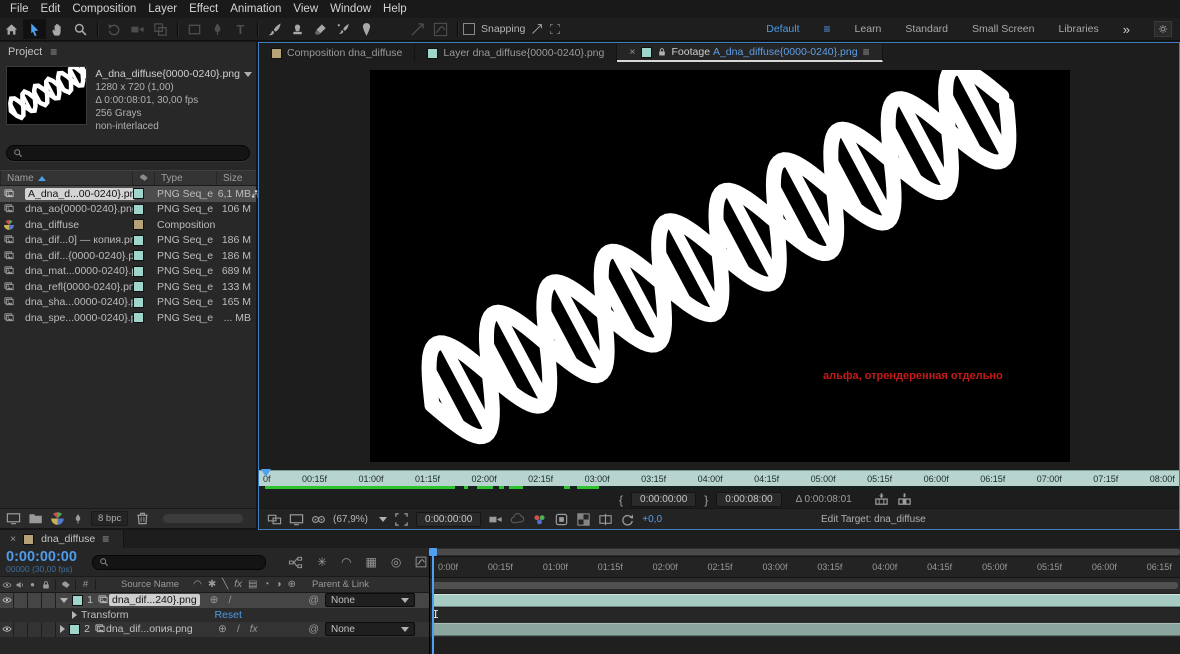 The image size is (1180, 654). I want to click on in-point-value: 0:00:00:00, so click(664, 499).